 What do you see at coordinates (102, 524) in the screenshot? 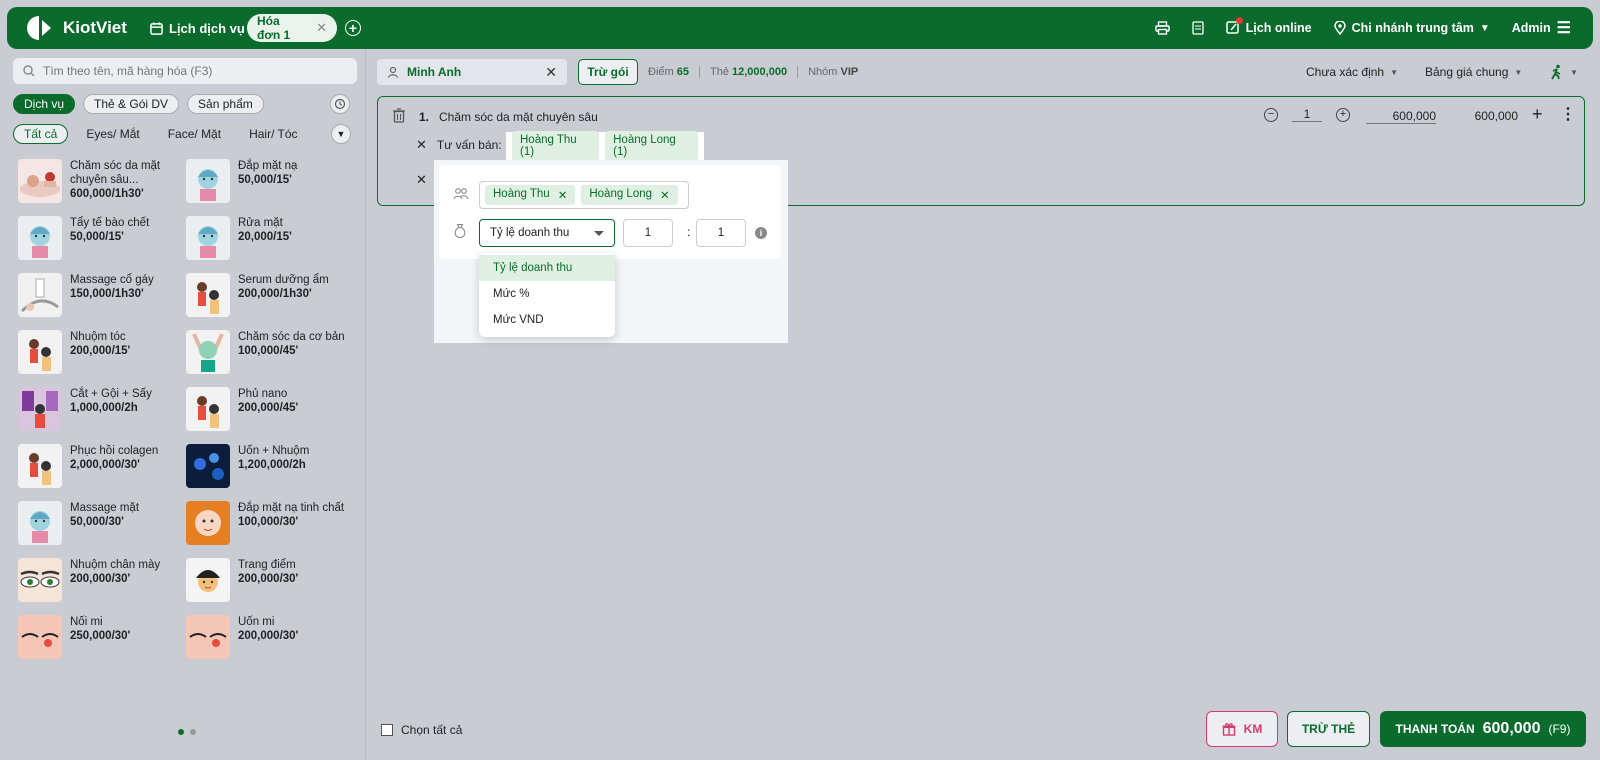
I see `product-item: Massage mặt 50,000/30'` at bounding box center [102, 524].